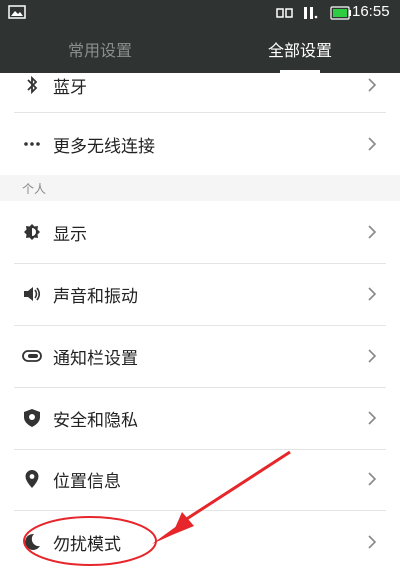 This screenshot has height=575, width=400. I want to click on tab-bar: 常用设置 全部设置, so click(200, 49).